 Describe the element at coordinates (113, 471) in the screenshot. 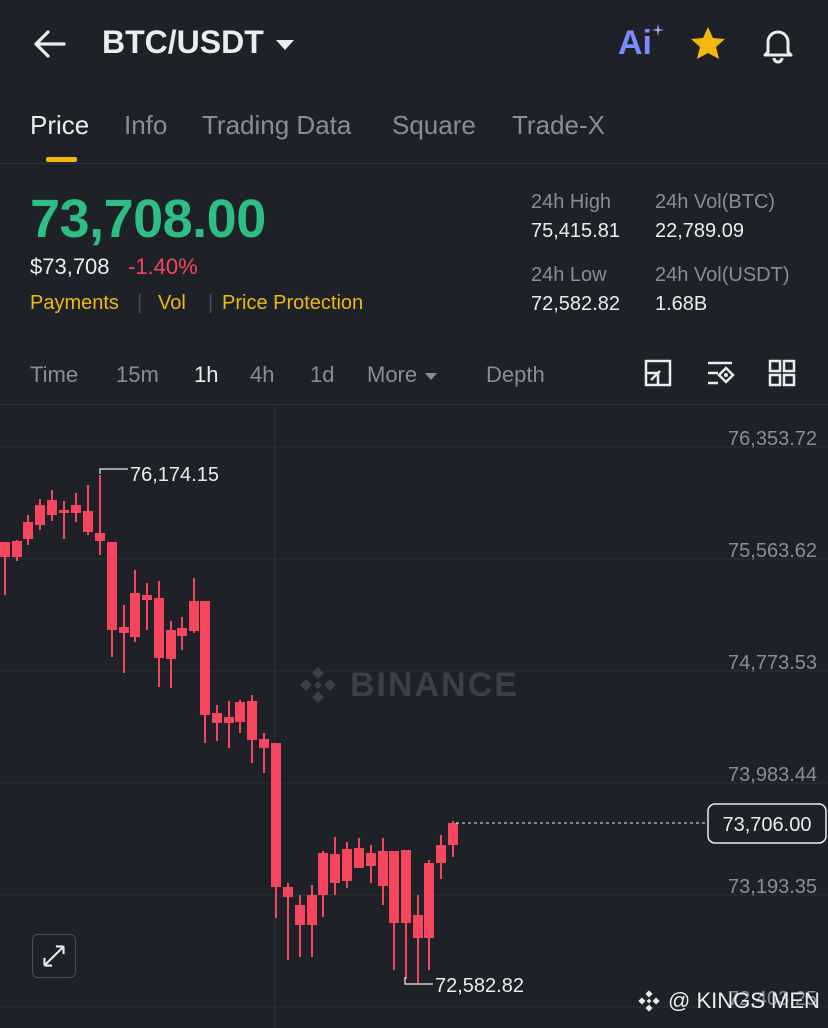

I see `high-marker-line` at that location.